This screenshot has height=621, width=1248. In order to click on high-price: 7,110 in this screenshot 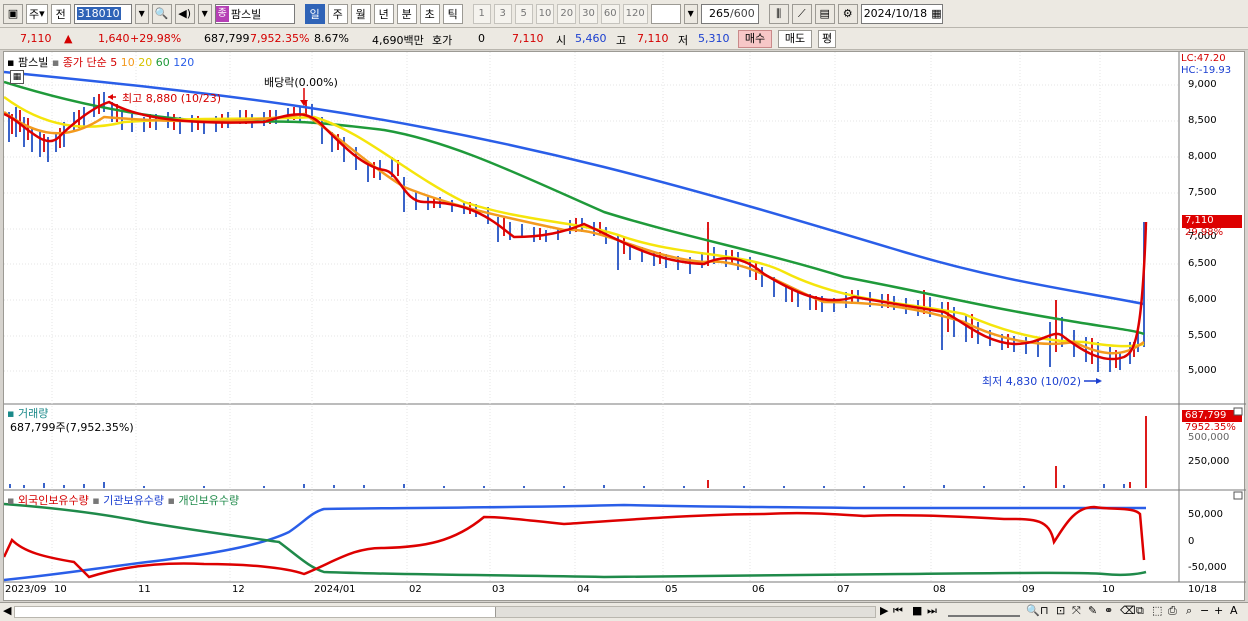, I will do `click(653, 38)`.